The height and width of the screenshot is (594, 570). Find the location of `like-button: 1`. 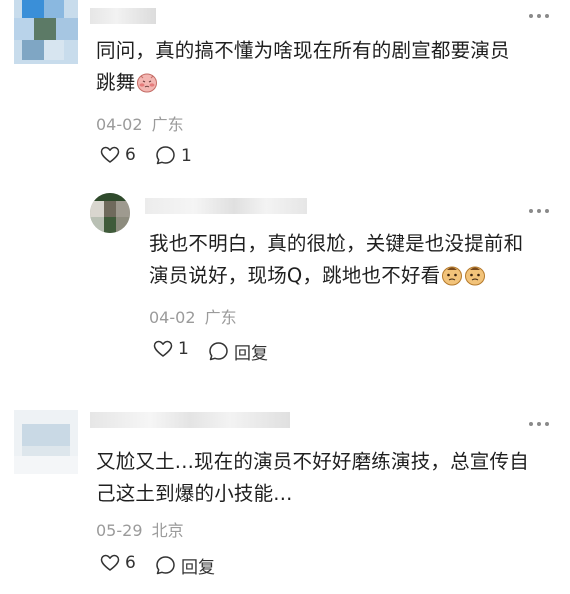

like-button: 1 is located at coordinates (171, 349).